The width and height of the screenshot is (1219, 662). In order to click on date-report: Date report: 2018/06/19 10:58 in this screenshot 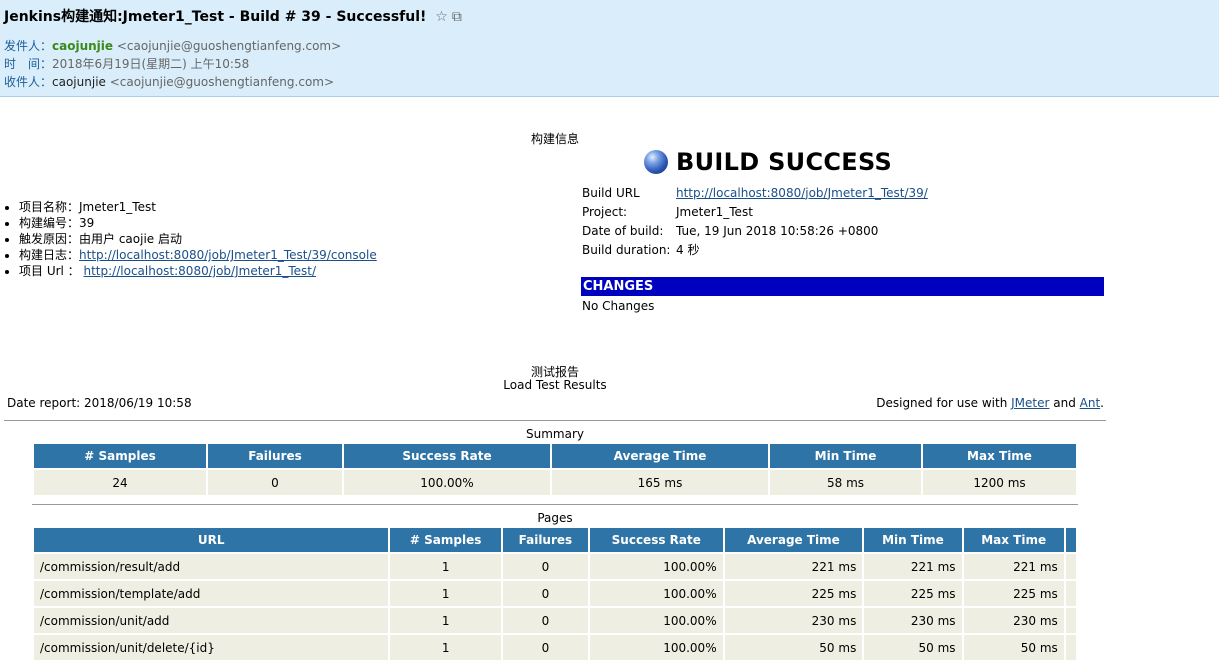, I will do `click(99, 403)`.